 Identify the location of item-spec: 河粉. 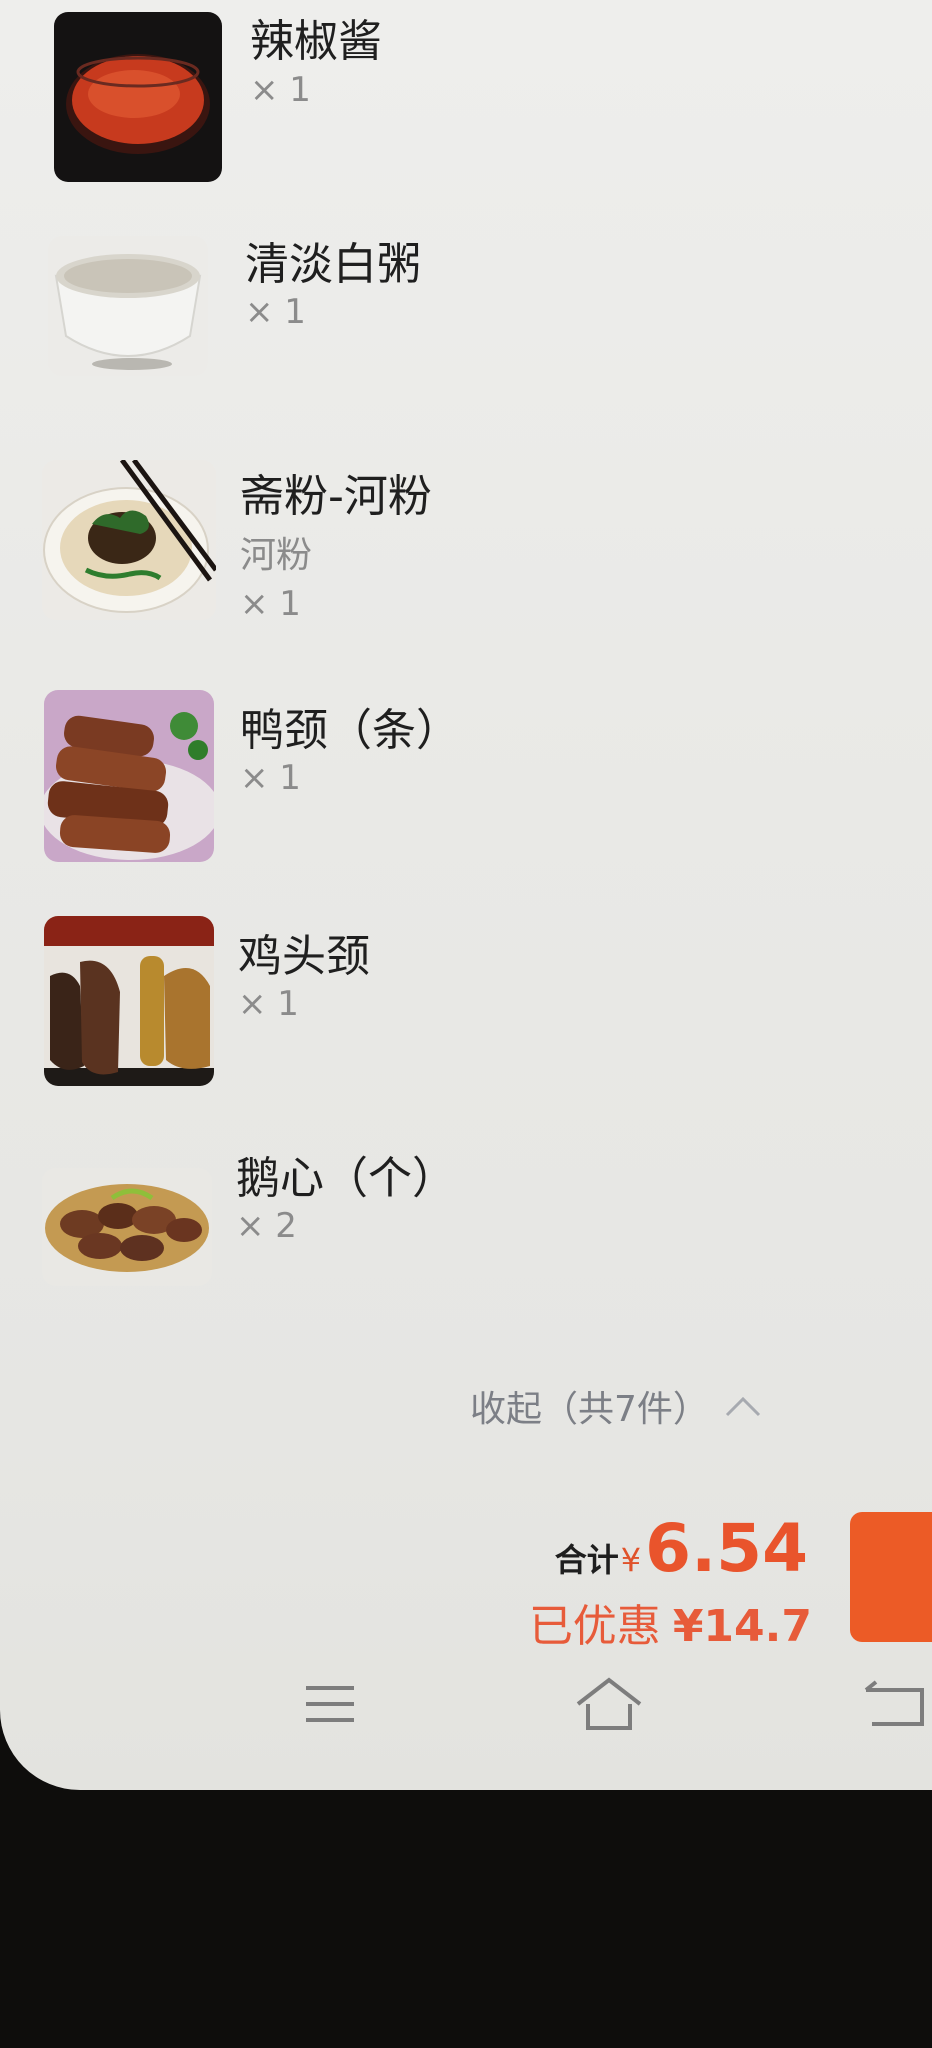
(276, 555).